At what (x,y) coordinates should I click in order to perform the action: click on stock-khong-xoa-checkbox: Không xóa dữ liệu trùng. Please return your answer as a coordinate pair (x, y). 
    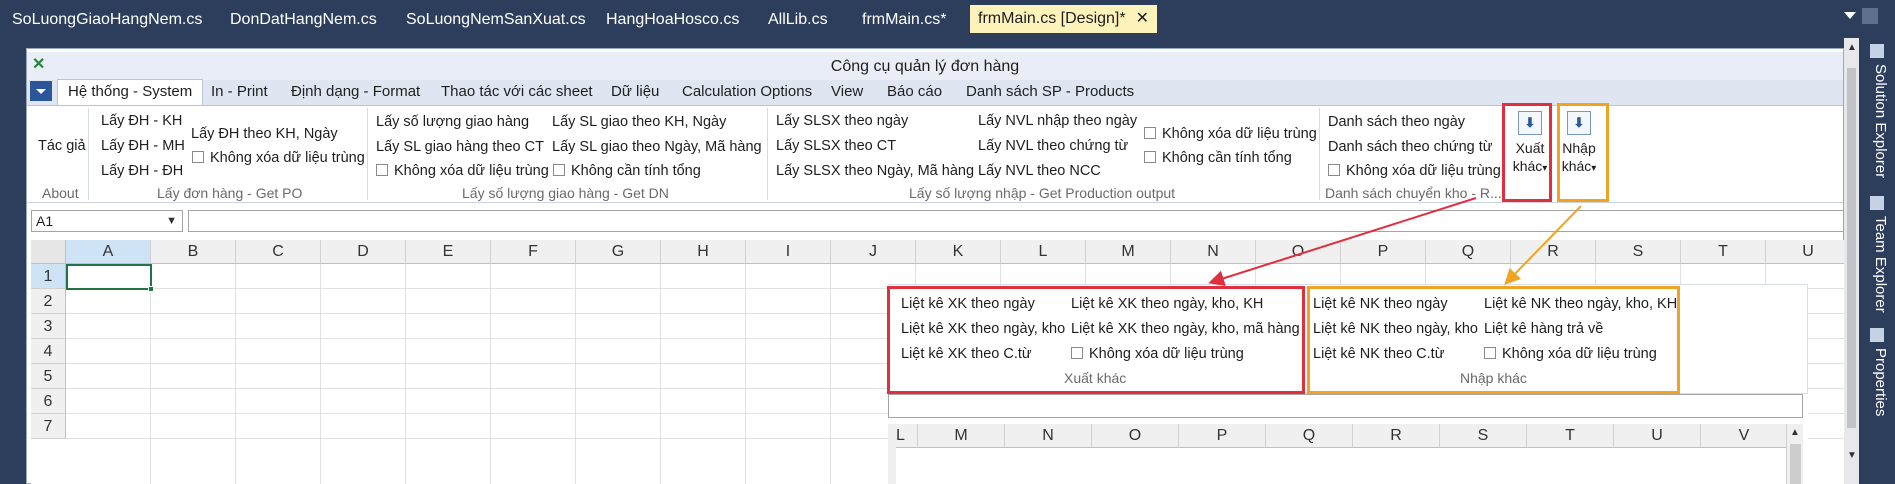
    Looking at the image, I should click on (1414, 171).